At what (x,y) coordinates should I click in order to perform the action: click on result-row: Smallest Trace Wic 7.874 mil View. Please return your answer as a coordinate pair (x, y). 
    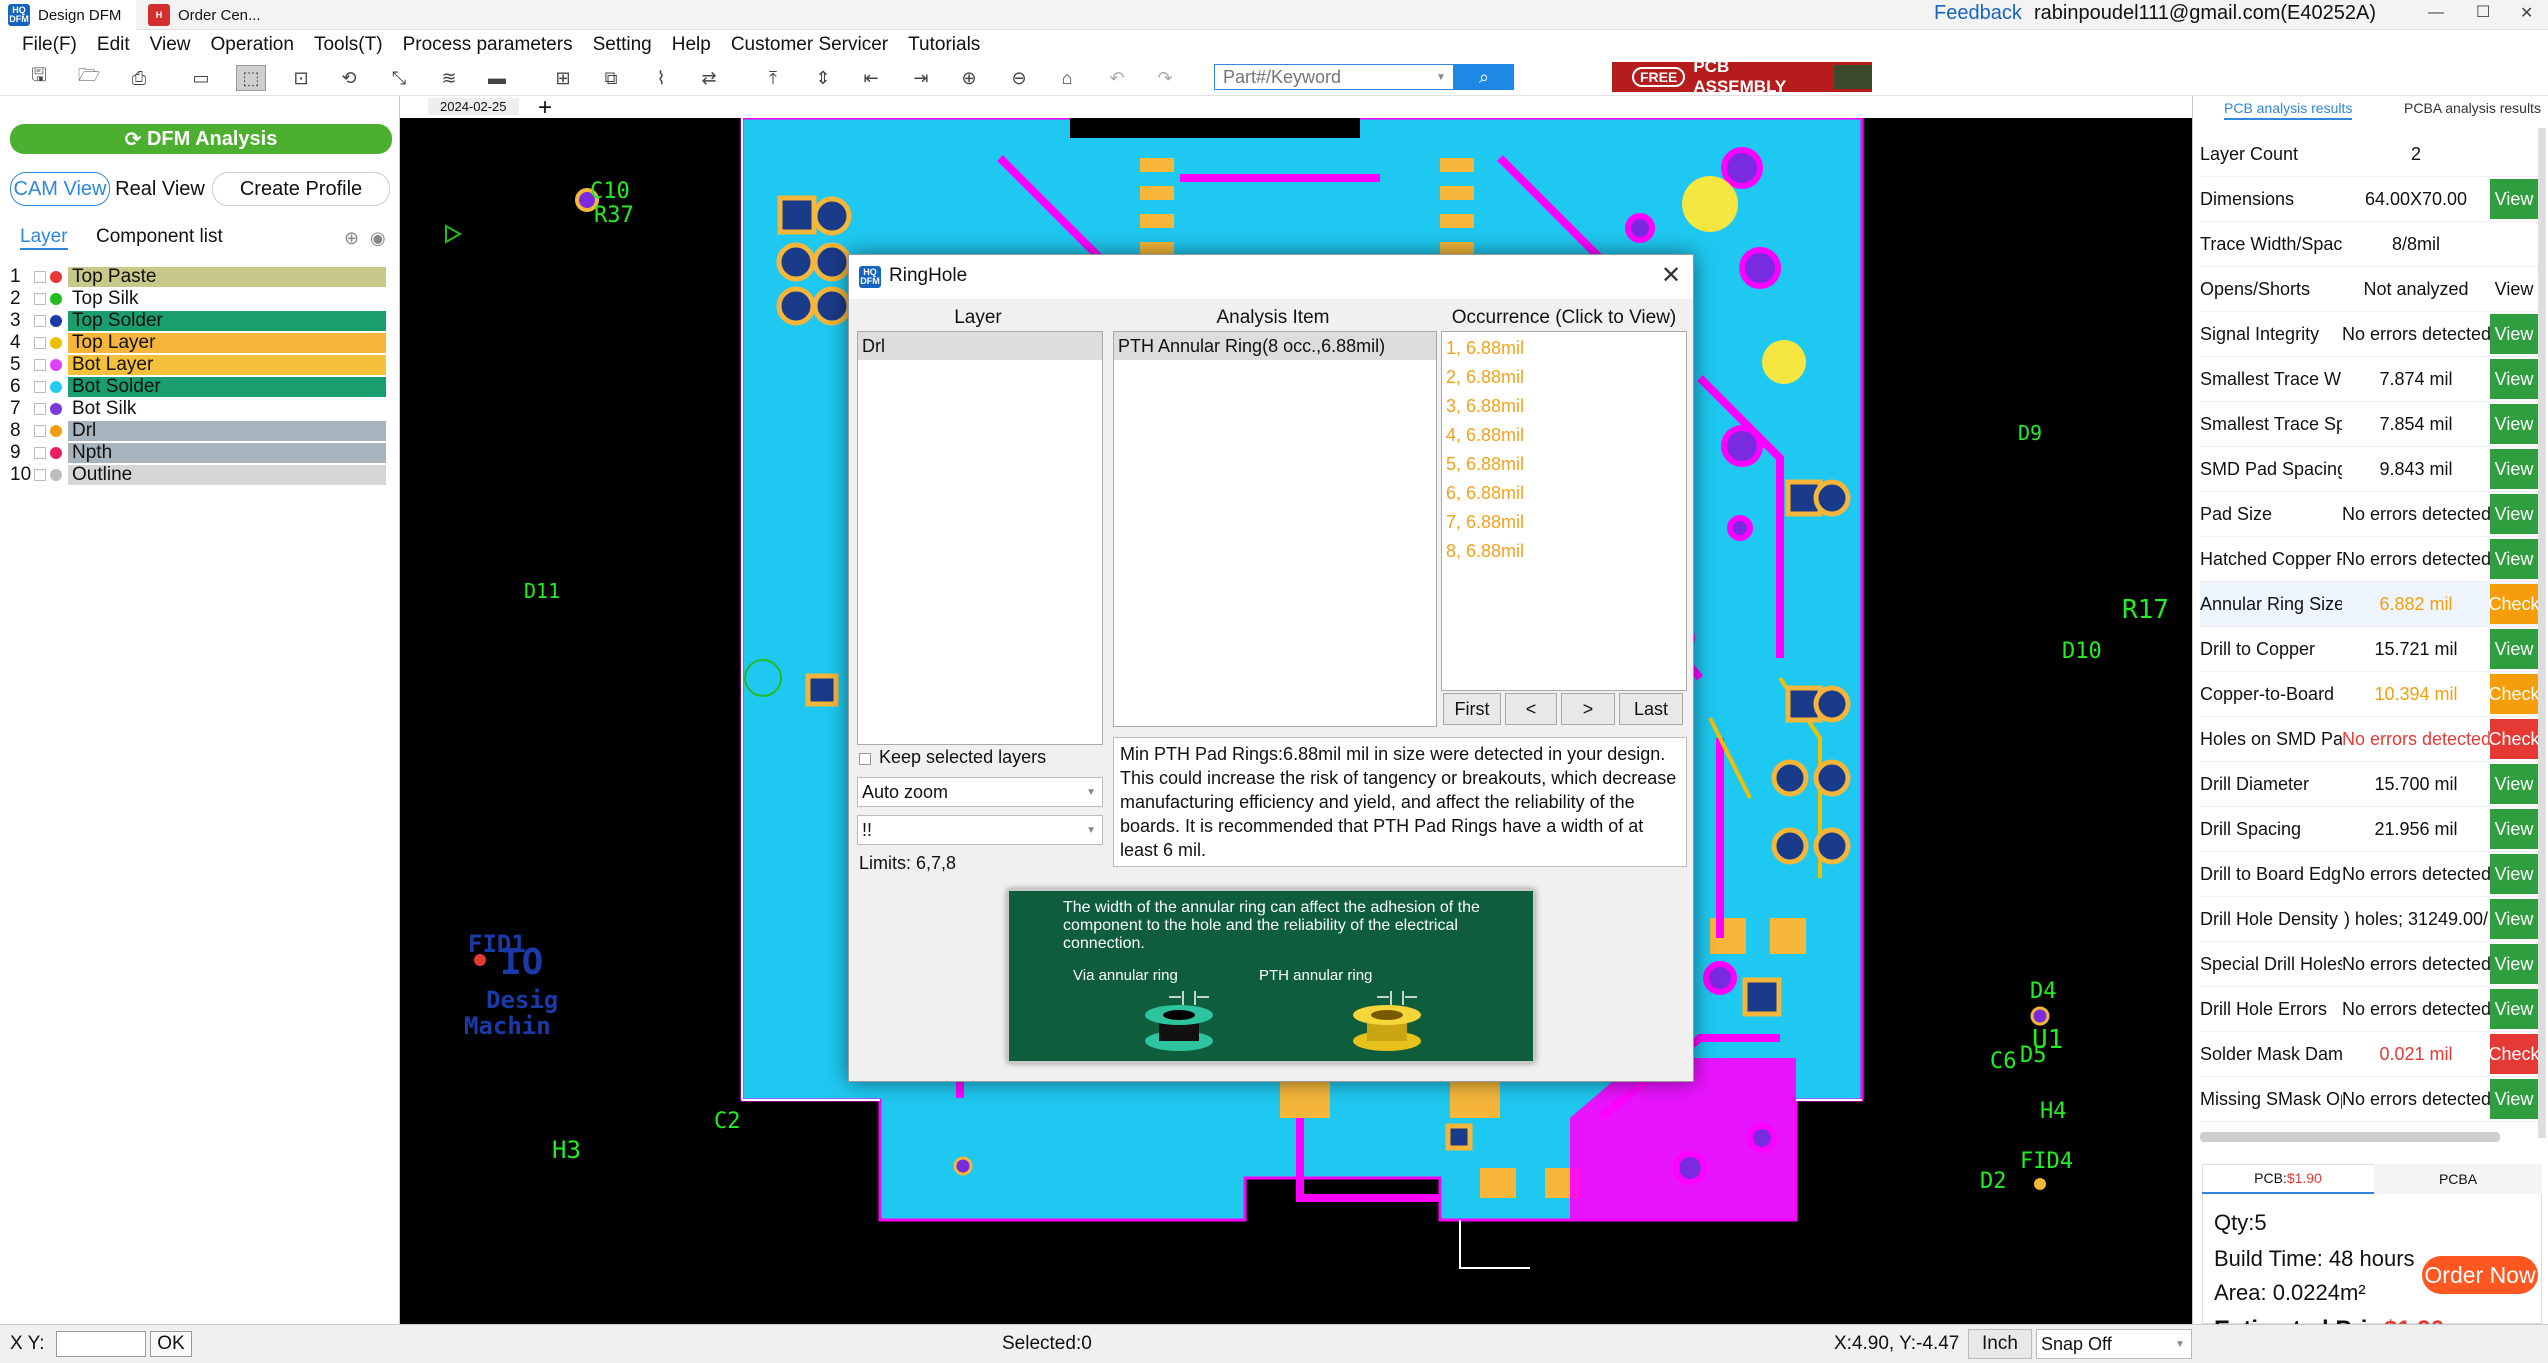
    Looking at the image, I should click on (2370, 379).